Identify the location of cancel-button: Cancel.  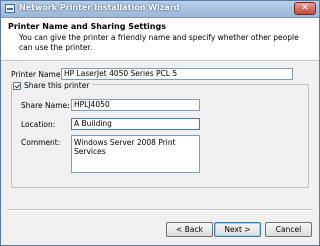
(288, 229).